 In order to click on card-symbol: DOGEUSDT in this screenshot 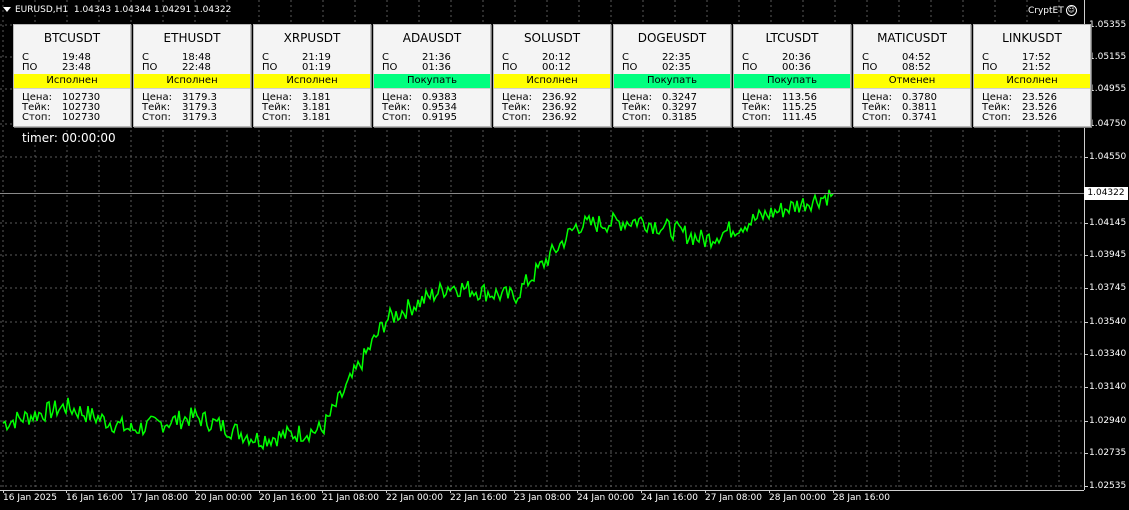, I will do `click(672, 38)`.